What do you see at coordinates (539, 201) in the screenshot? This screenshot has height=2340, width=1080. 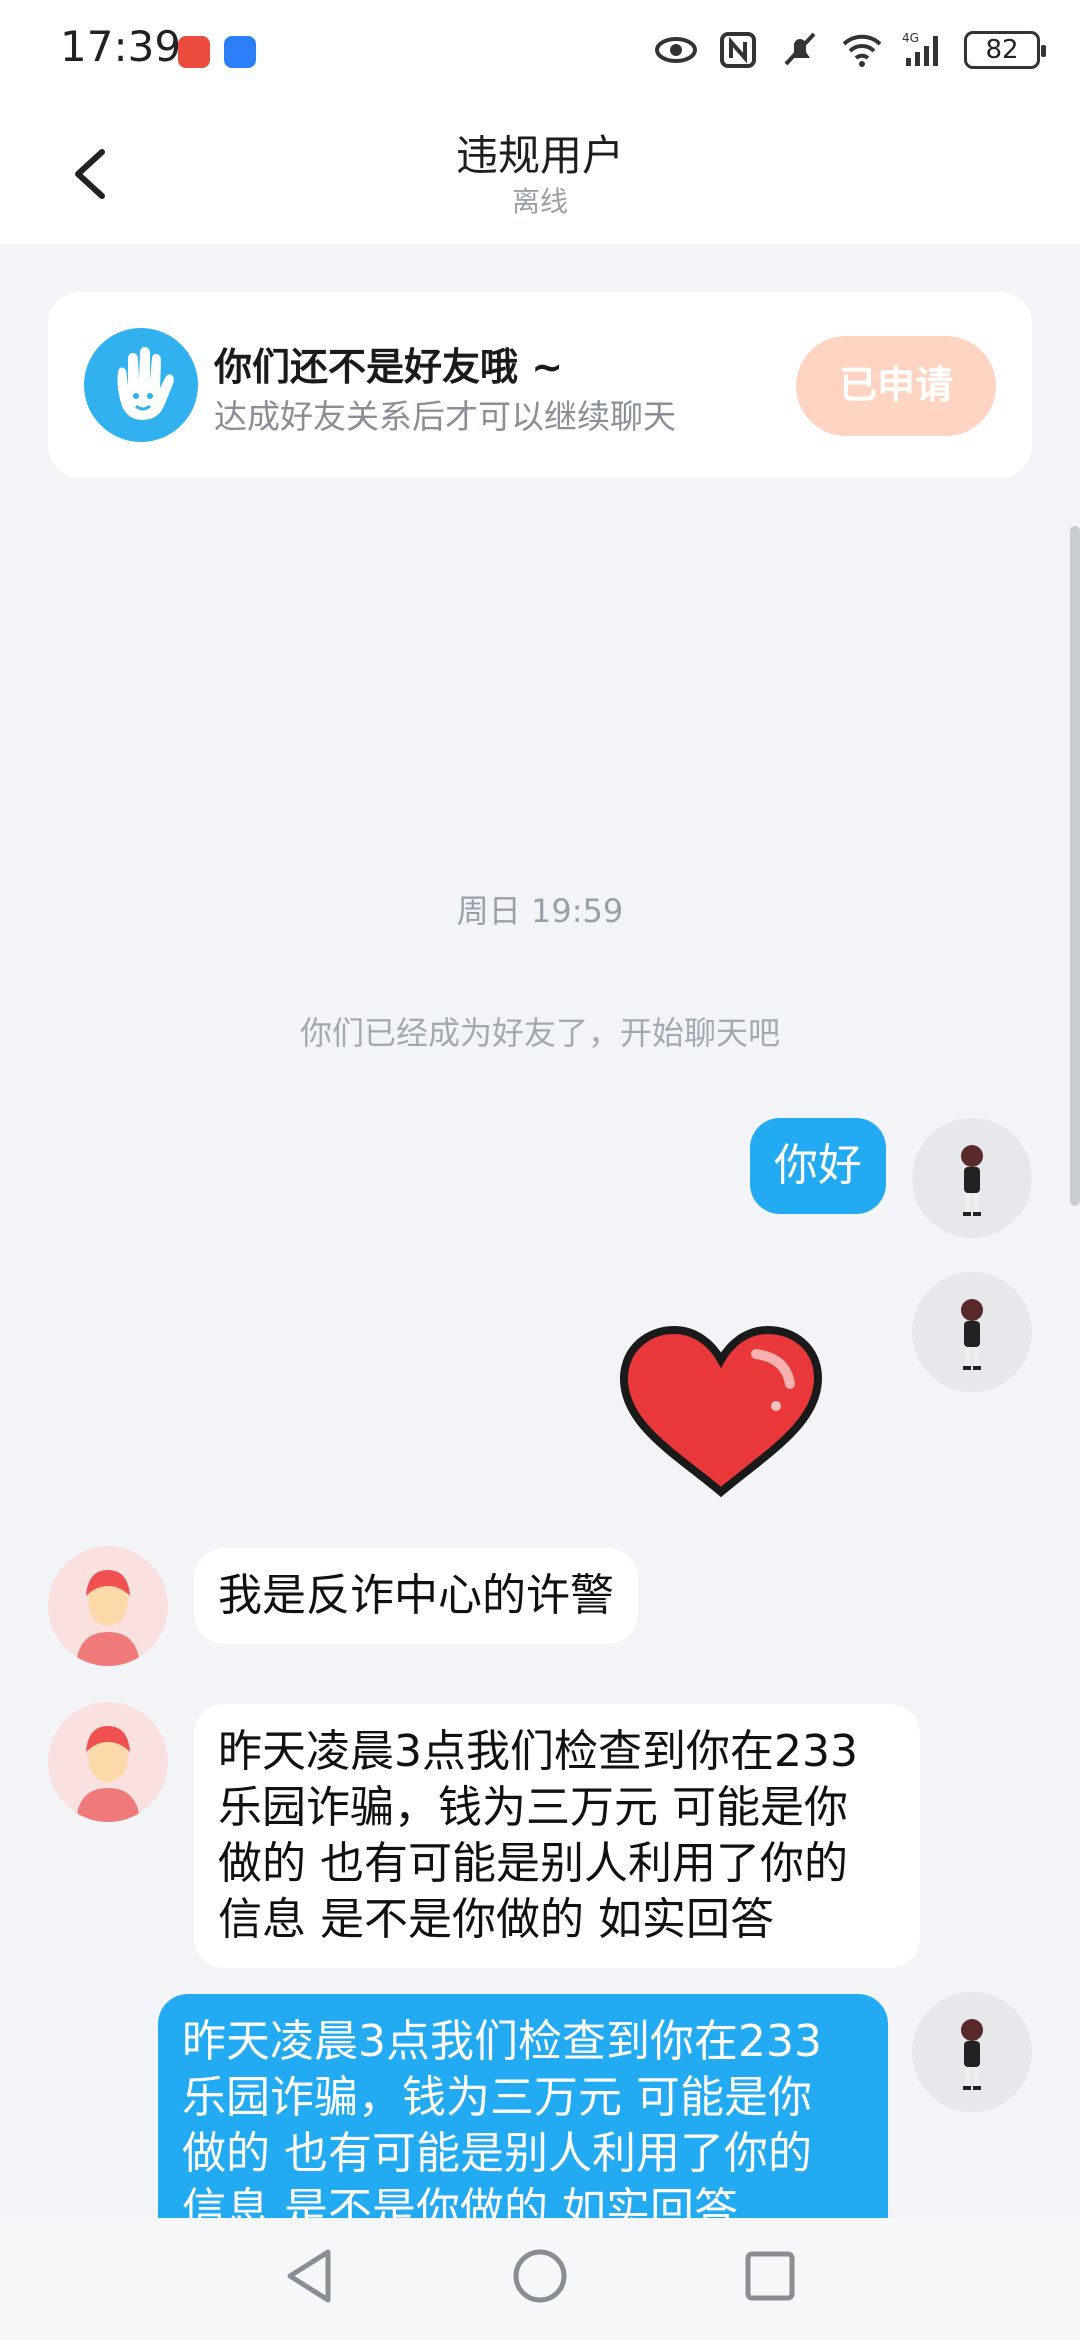 I see `online-status: 离线` at bounding box center [539, 201].